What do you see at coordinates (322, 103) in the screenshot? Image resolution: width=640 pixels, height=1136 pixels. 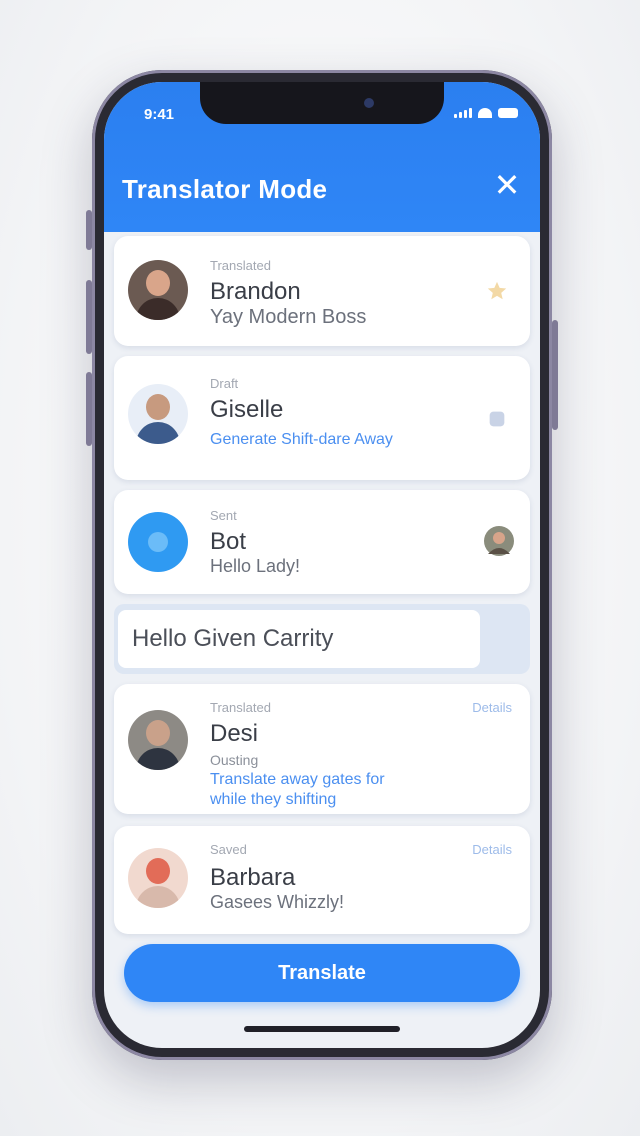 I see `notch` at bounding box center [322, 103].